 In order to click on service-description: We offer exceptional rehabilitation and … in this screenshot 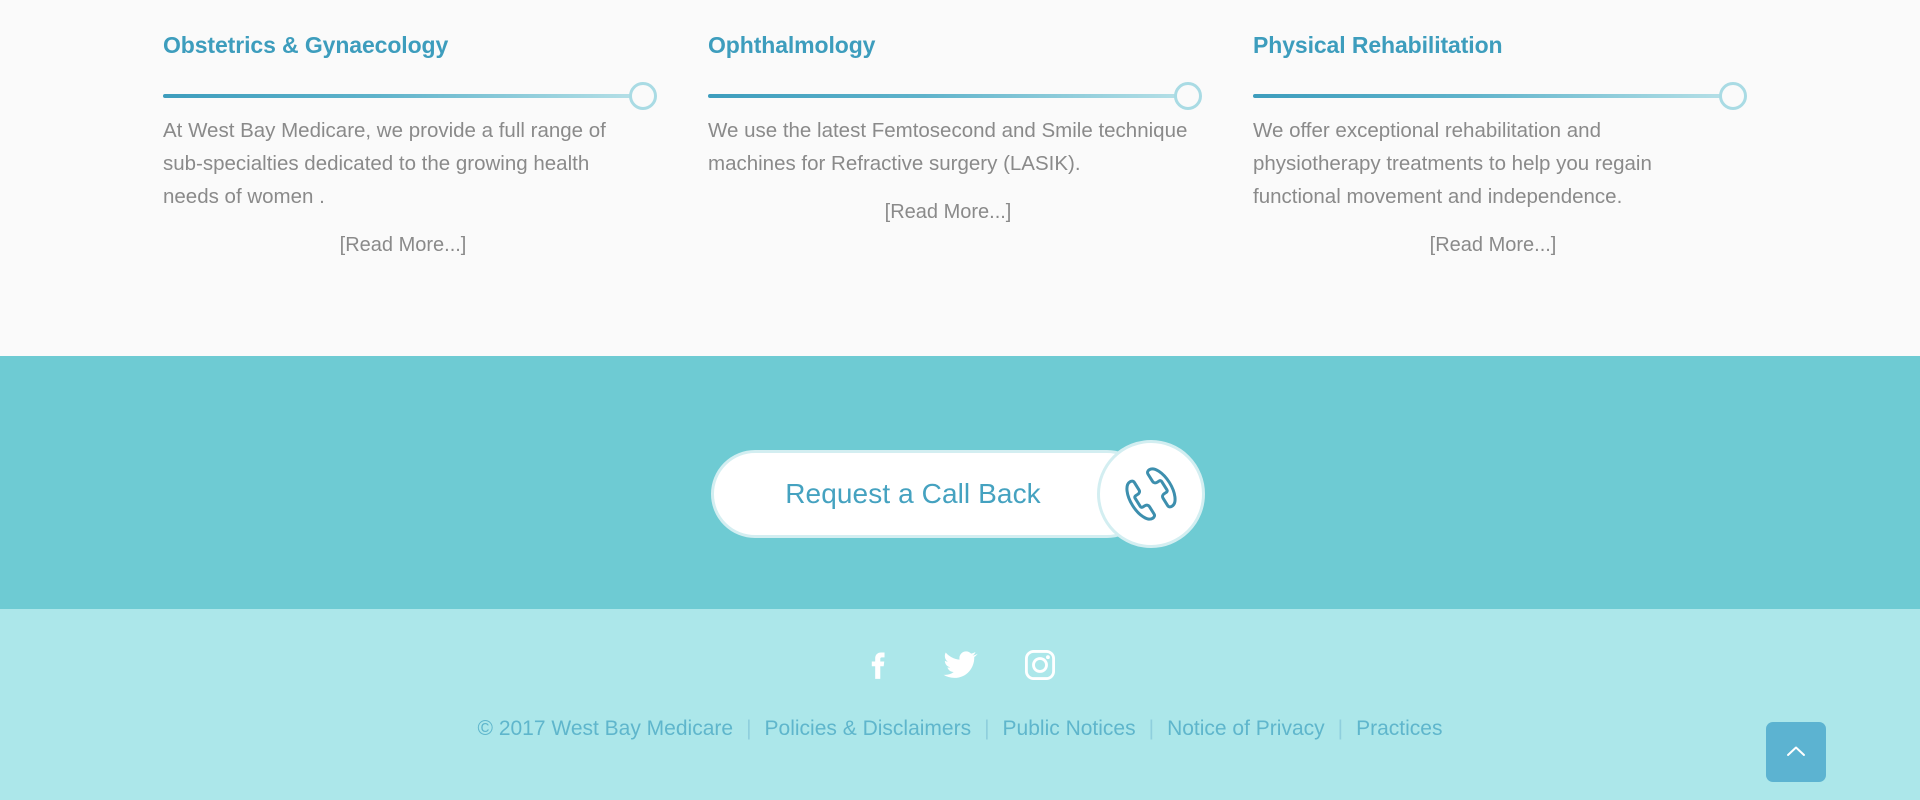, I will do `click(1452, 164)`.